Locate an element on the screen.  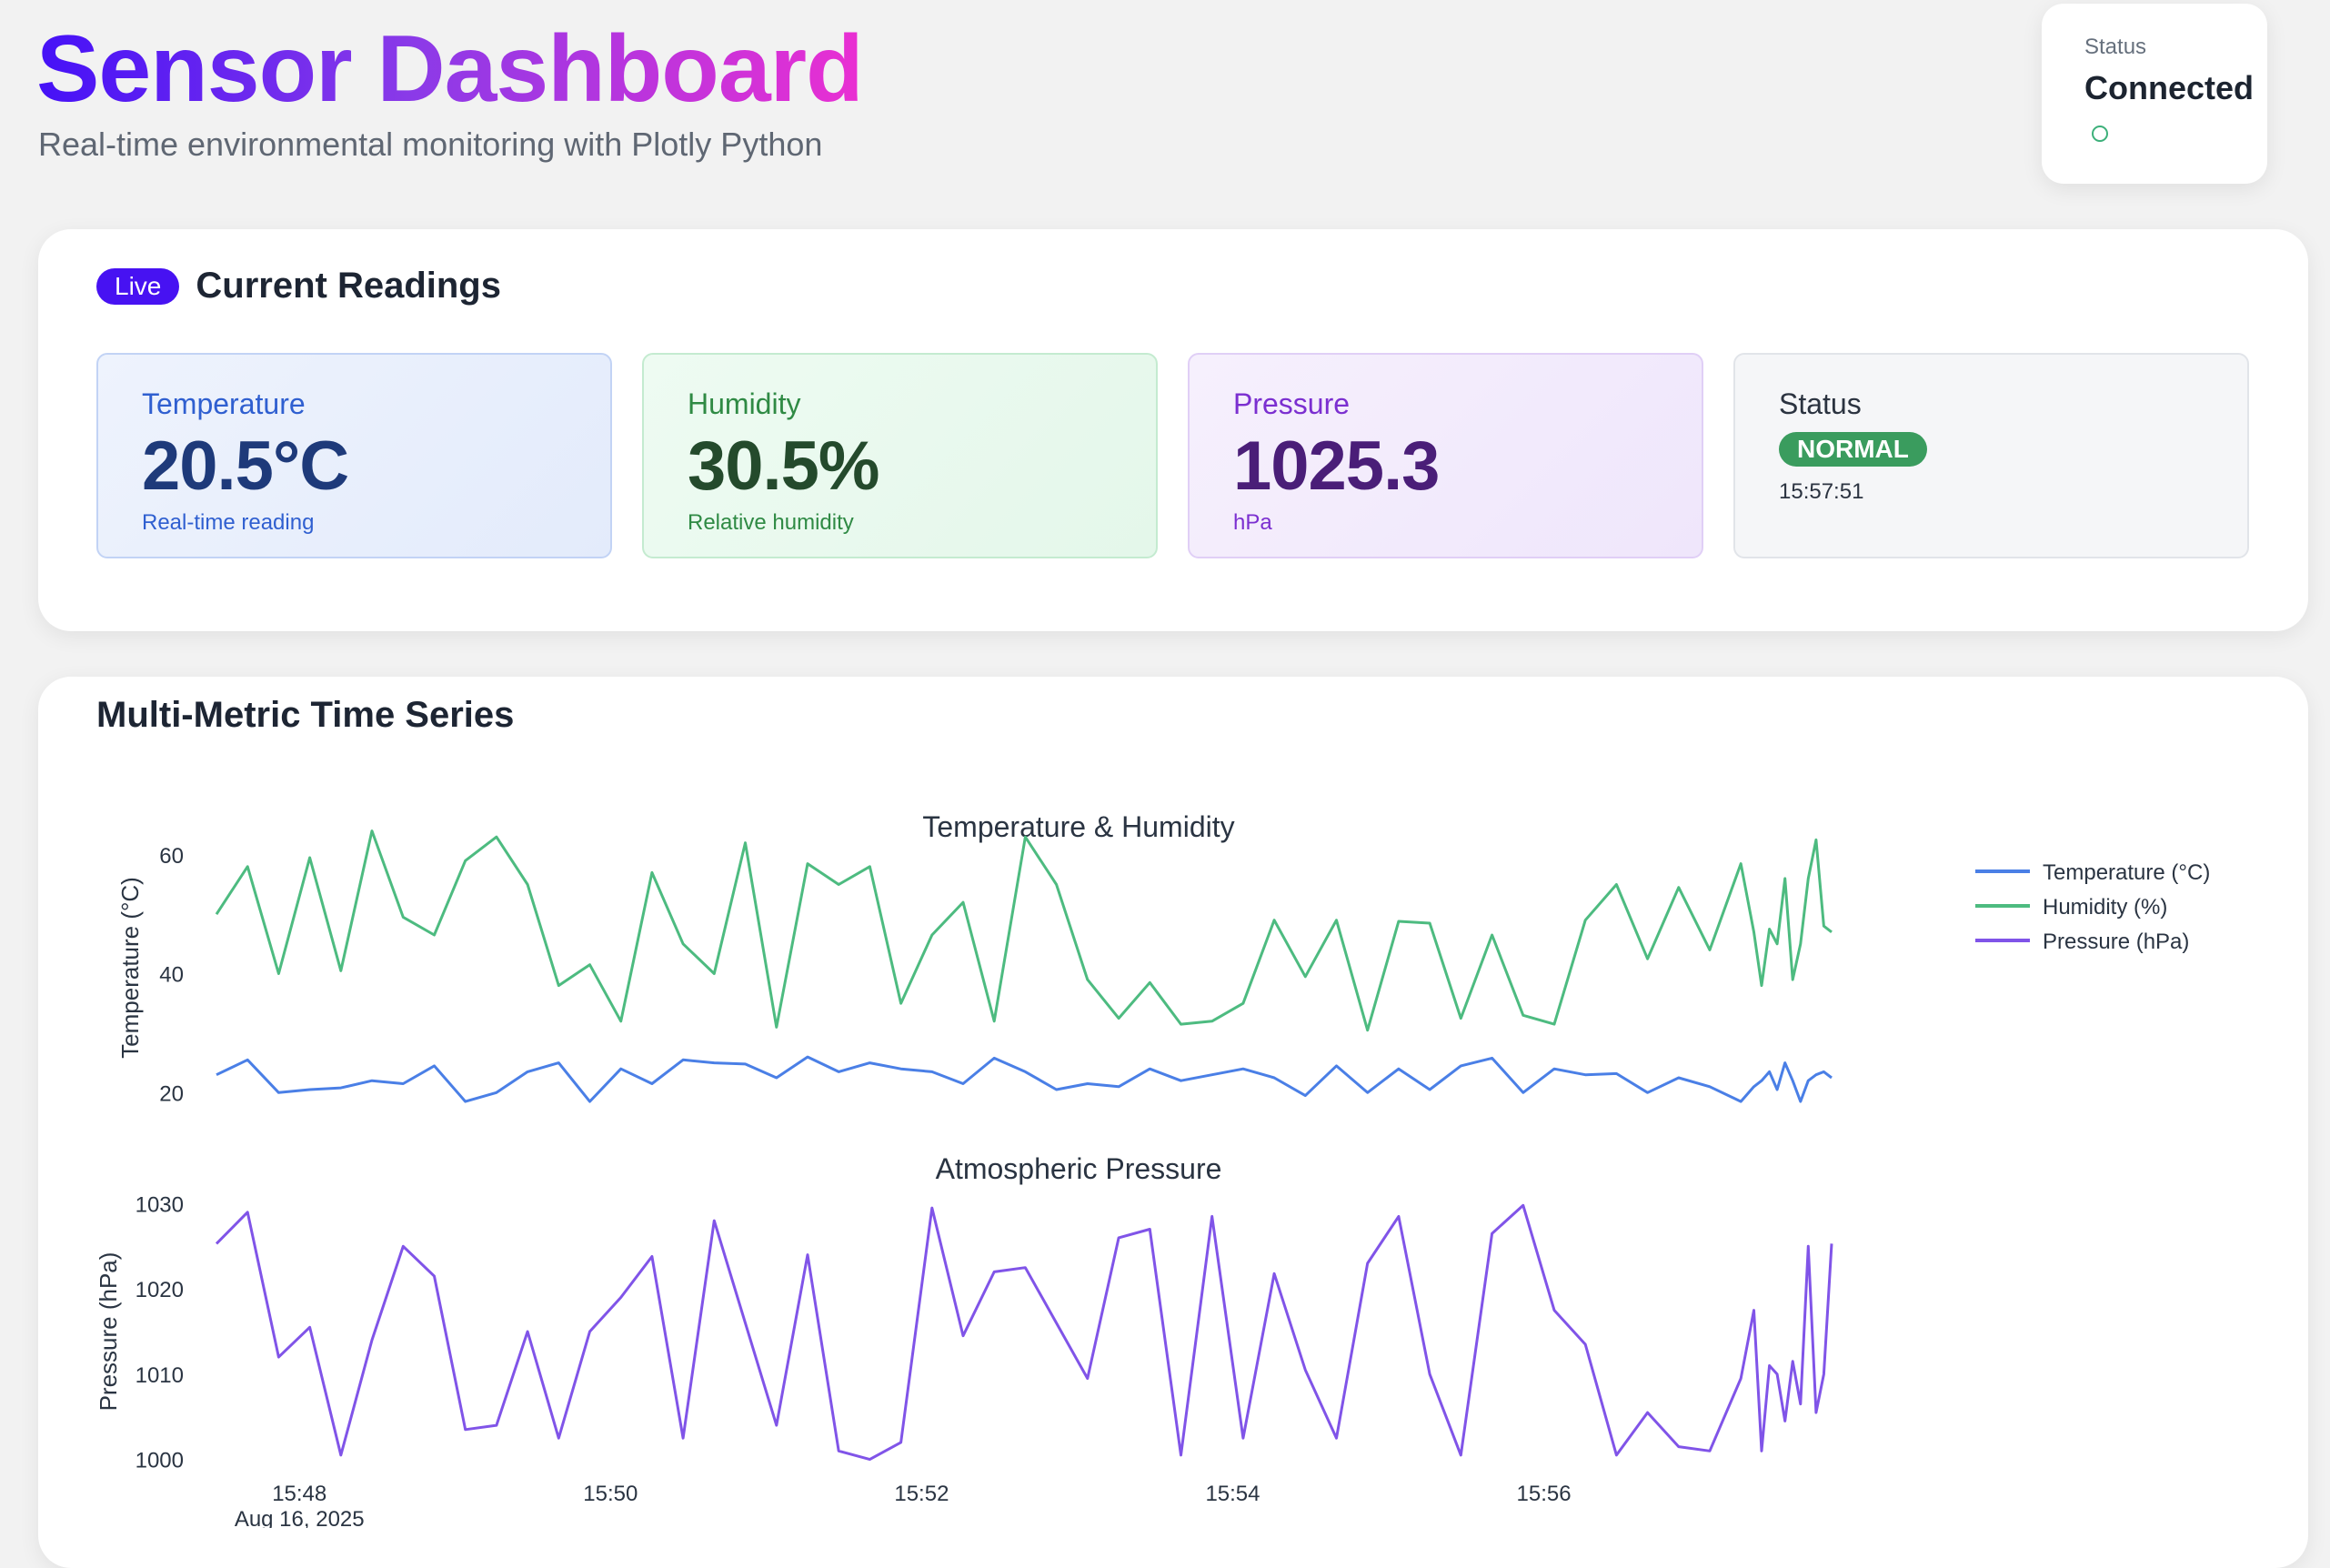
connection-status-card: Status Connected is located at coordinates (2154, 94).